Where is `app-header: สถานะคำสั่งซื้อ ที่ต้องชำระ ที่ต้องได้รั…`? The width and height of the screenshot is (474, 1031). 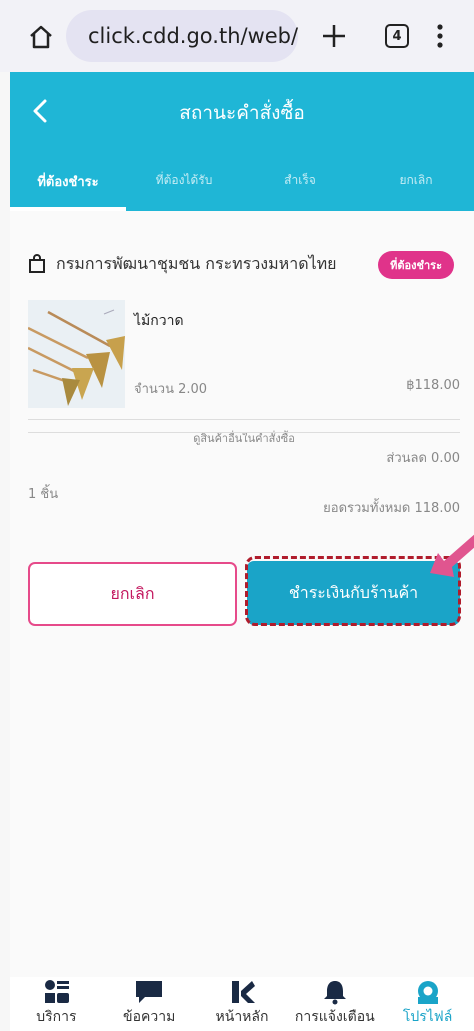 app-header: สถานะคำสั่งซื้อ ที่ต้องชำระ ที่ต้องได้รั… is located at coordinates (242, 141).